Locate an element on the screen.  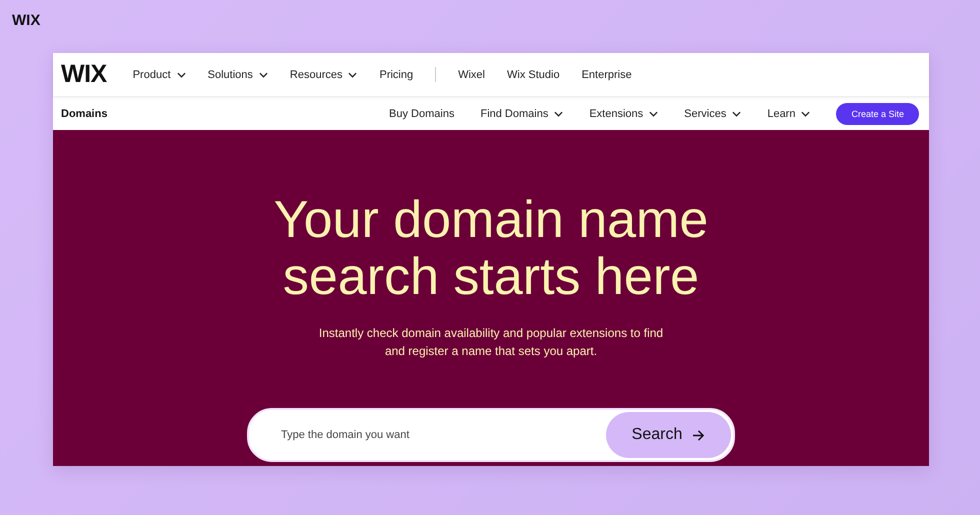
nav-link: Services is located at coordinates (713, 114).